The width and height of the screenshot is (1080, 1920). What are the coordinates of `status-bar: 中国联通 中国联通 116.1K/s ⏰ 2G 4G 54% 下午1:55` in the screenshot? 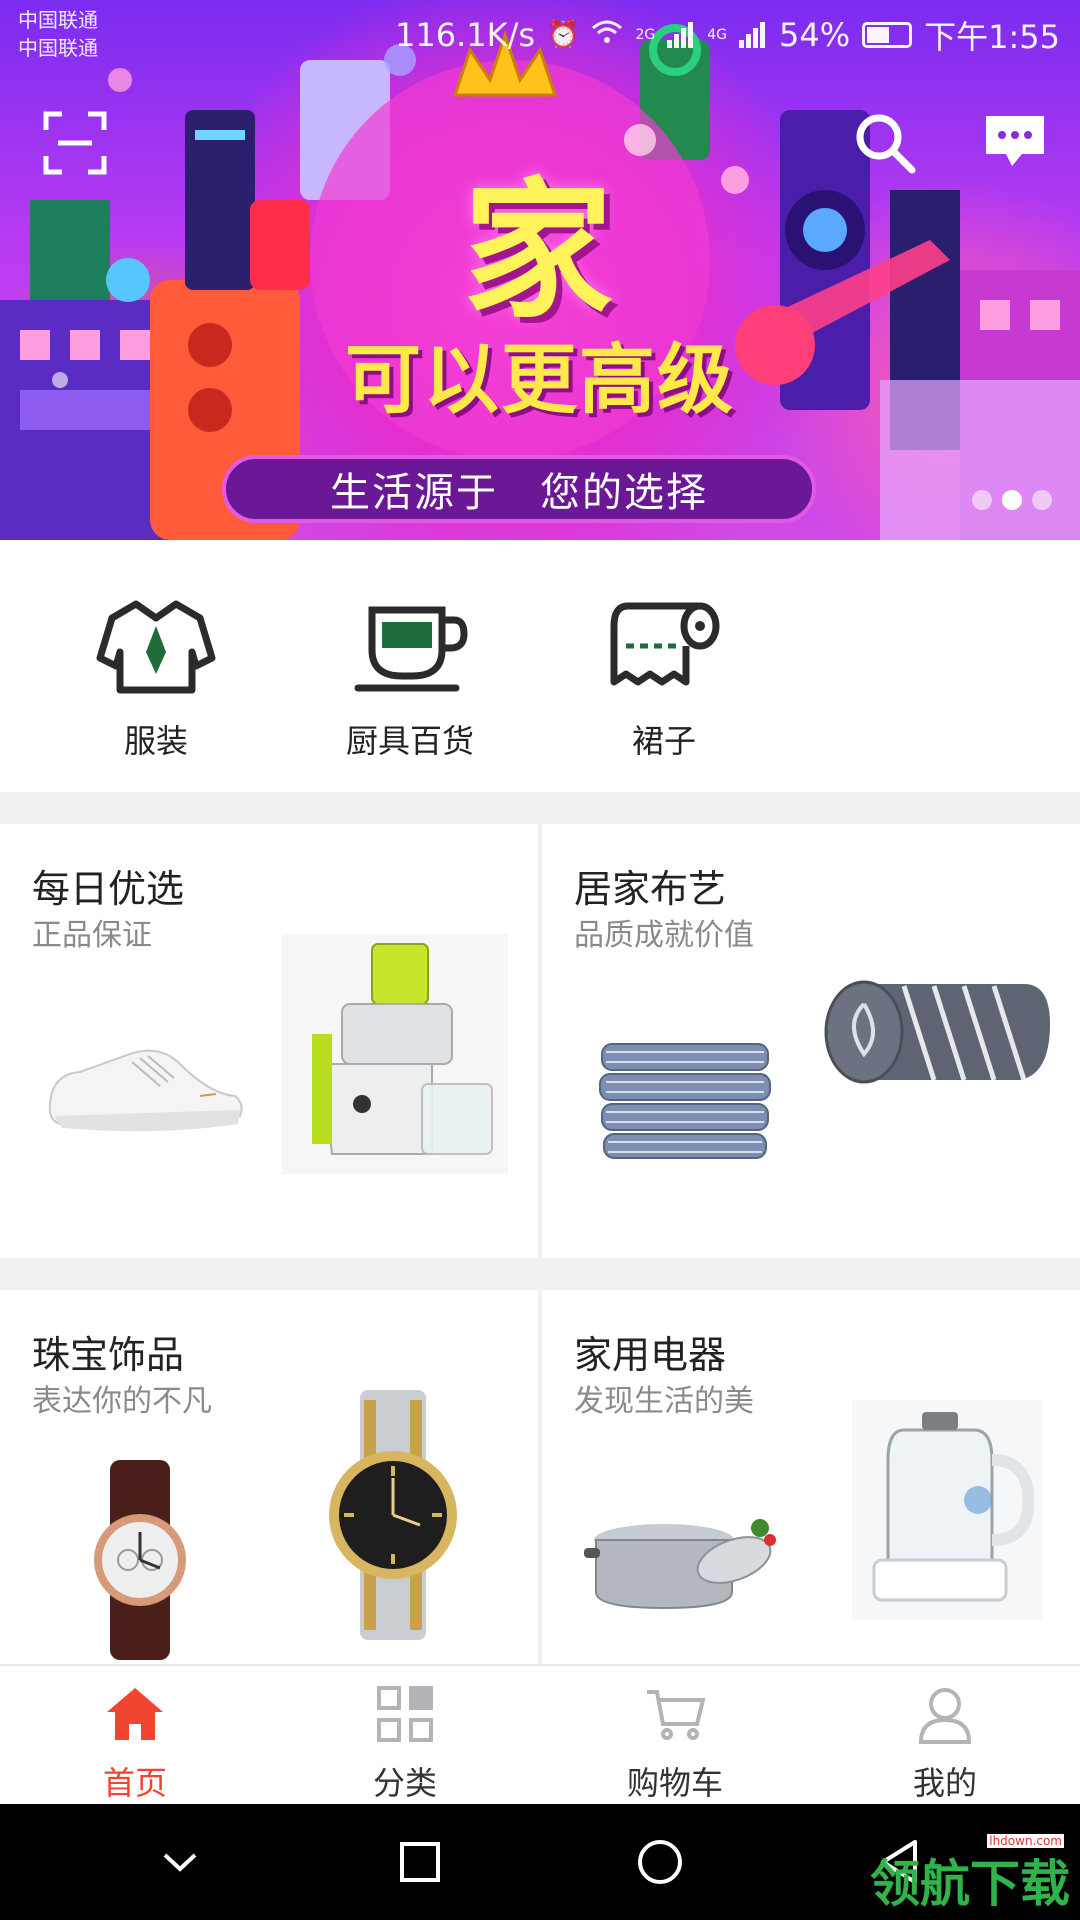 It's located at (540, 35).